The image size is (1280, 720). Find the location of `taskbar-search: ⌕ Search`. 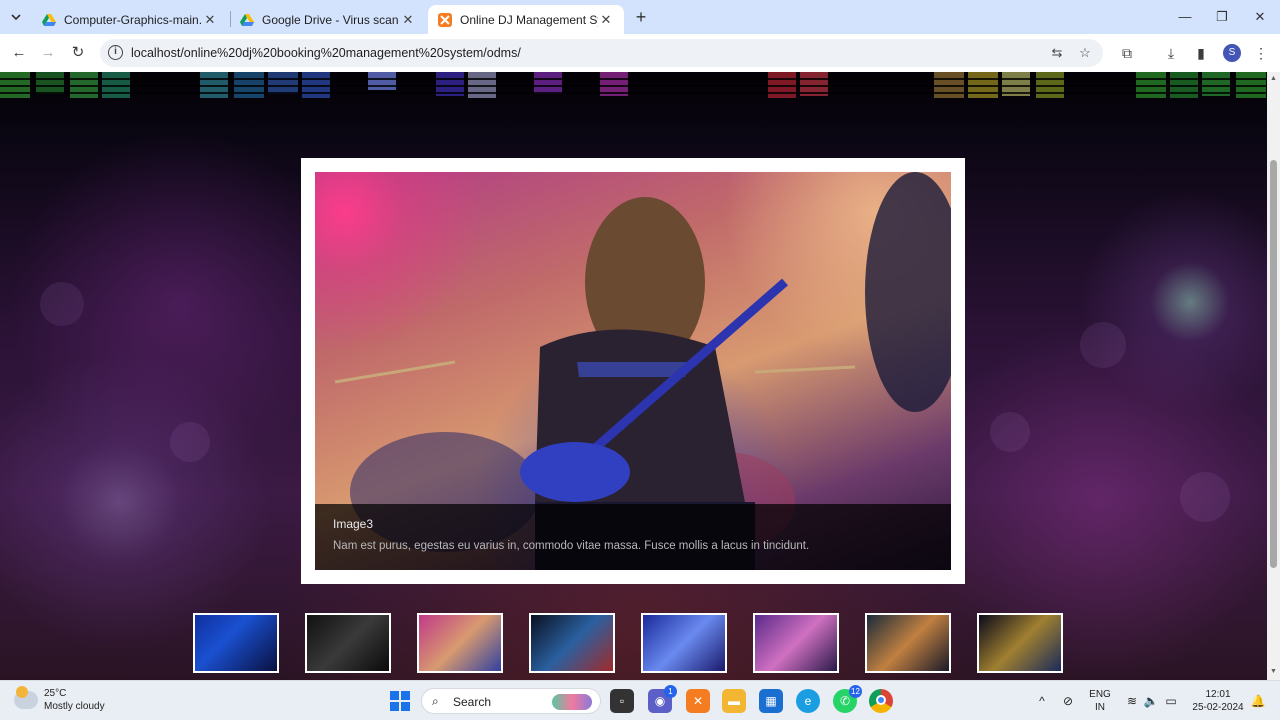

taskbar-search: ⌕ Search is located at coordinates (511, 701).